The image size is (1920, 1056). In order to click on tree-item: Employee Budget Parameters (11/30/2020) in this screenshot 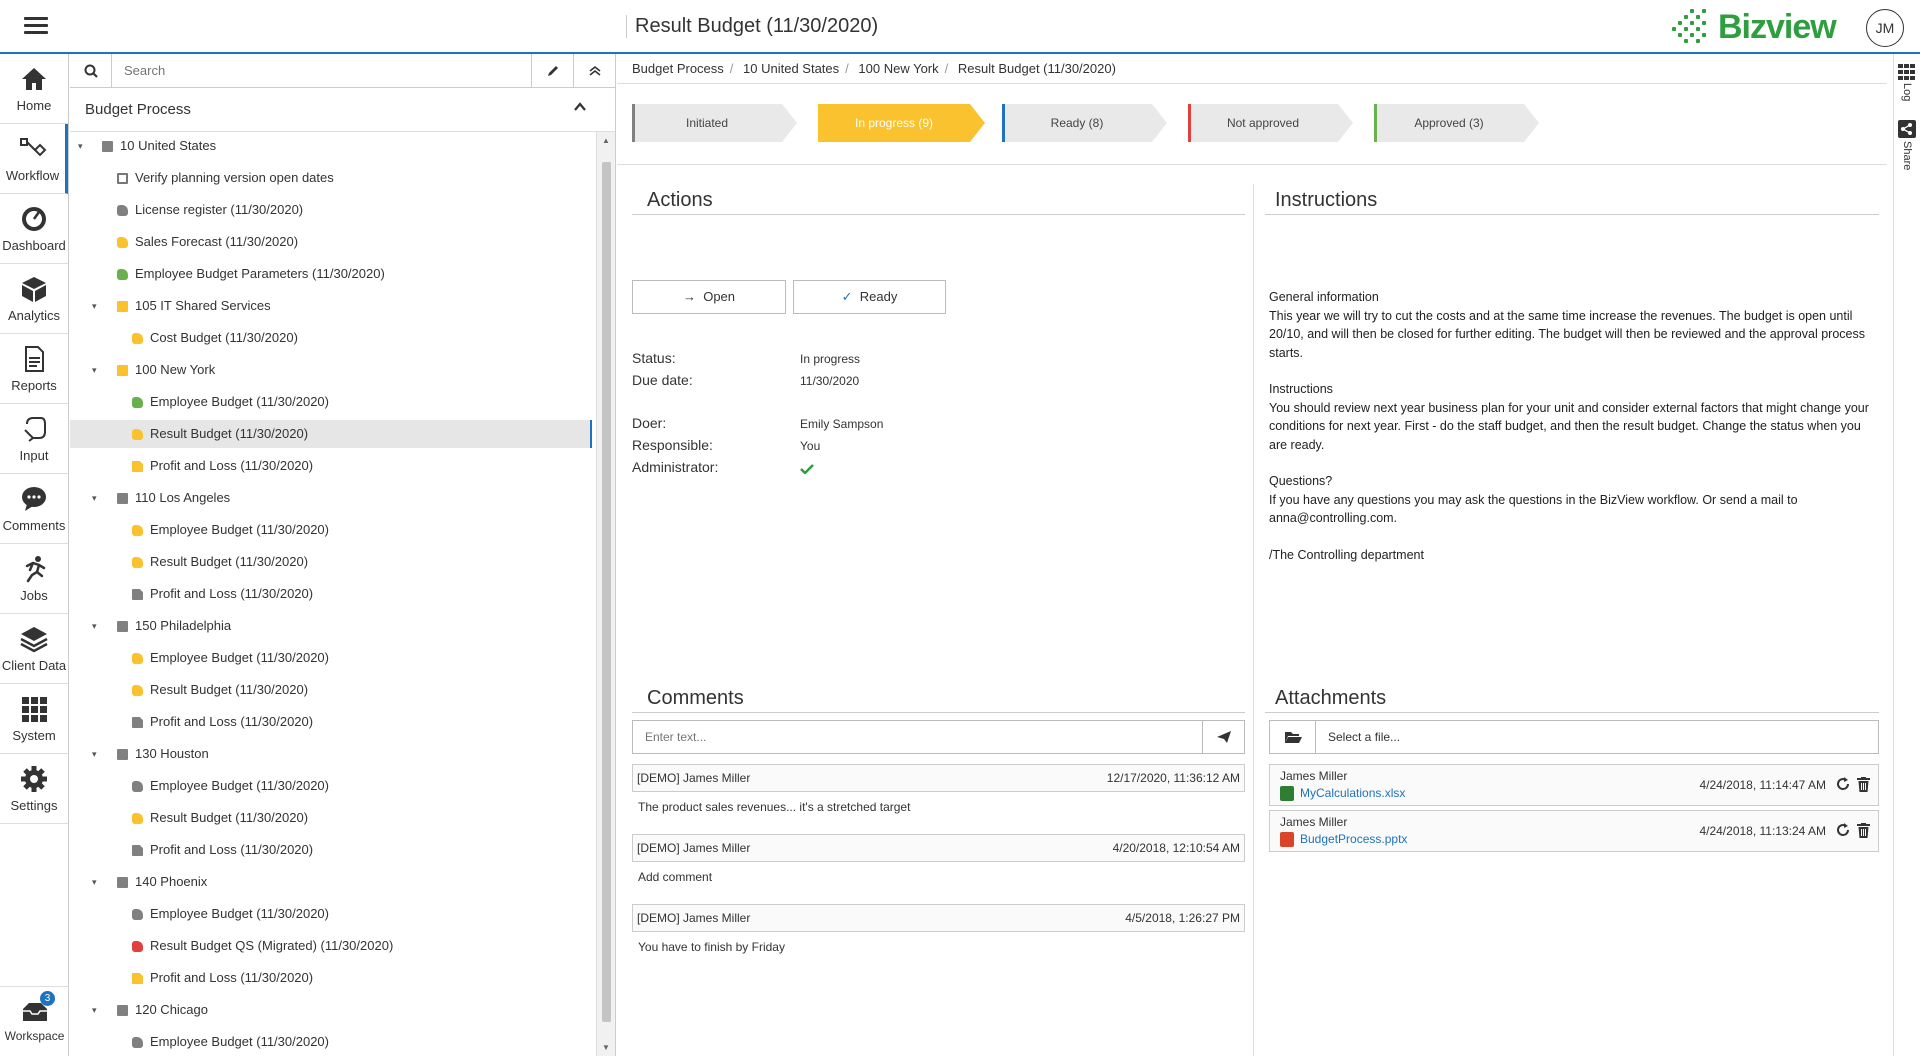, I will do `click(331, 274)`.